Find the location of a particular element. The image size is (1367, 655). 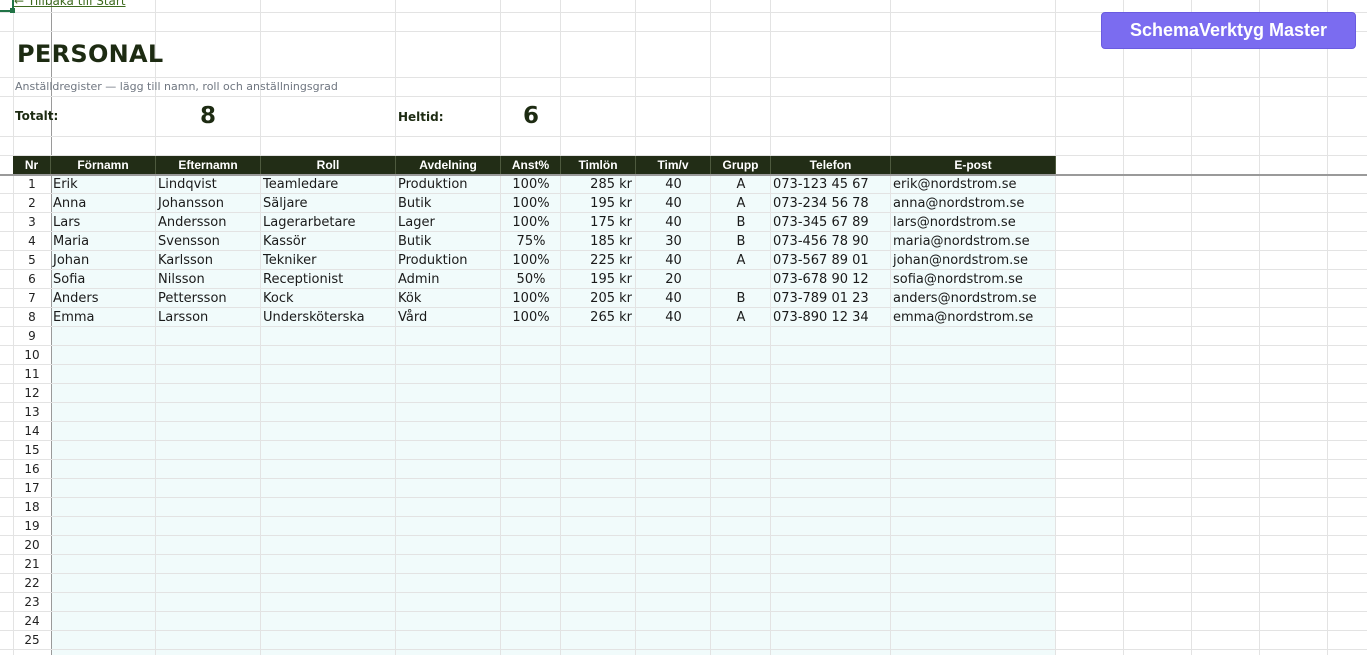

cell-role: Undersköterska is located at coordinates (328, 317).